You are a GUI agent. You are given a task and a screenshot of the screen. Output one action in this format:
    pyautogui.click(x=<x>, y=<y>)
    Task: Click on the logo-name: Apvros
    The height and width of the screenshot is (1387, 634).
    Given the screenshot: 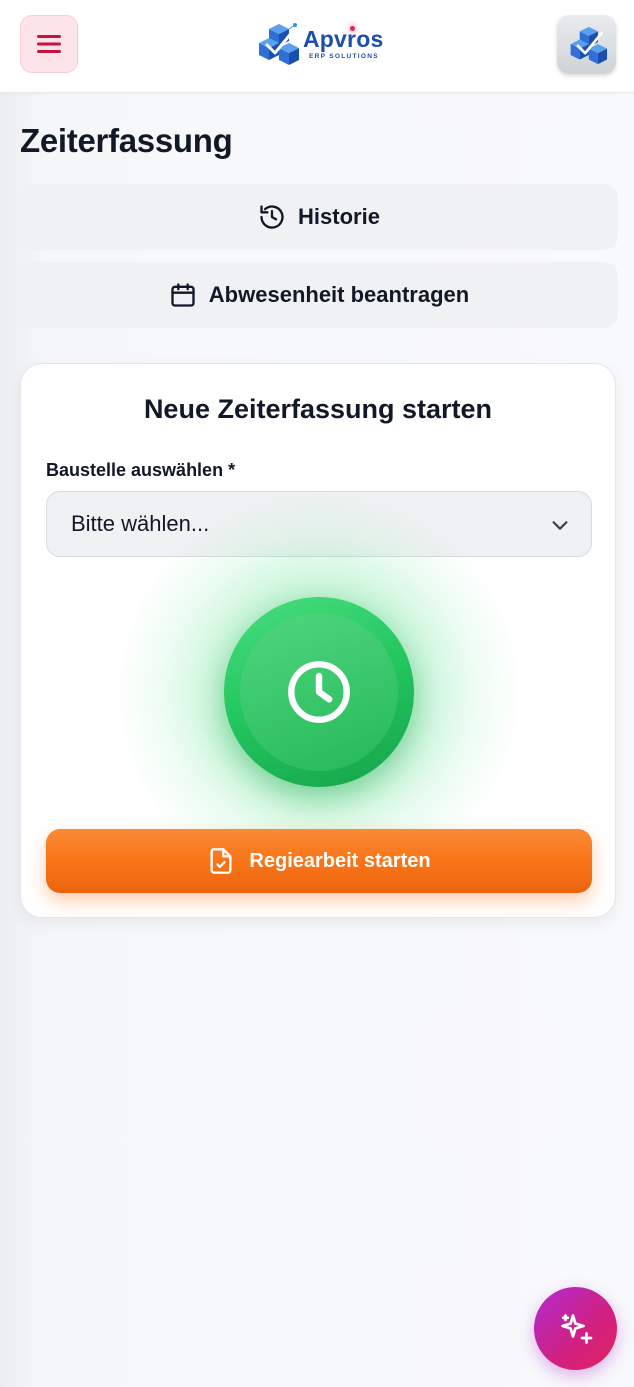 What is the action you would take?
    pyautogui.click(x=343, y=38)
    